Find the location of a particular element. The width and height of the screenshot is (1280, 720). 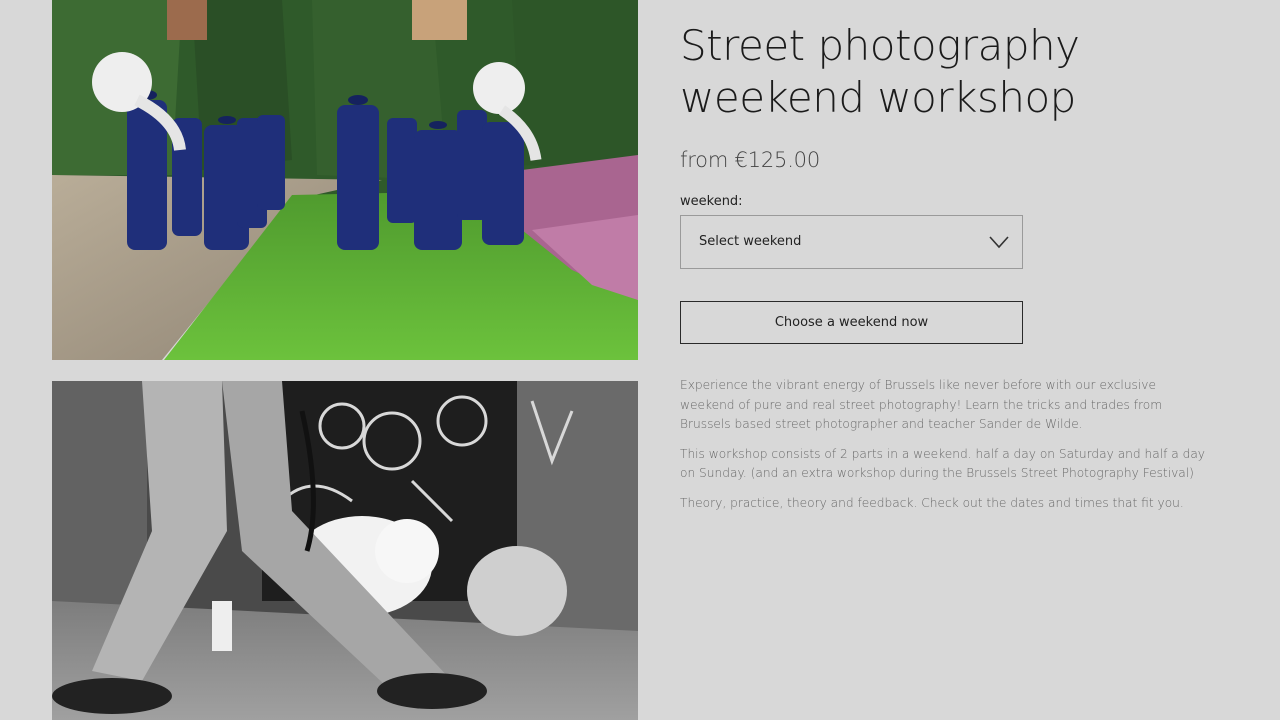

weekend-select: Select weekend is located at coordinates (851, 242).